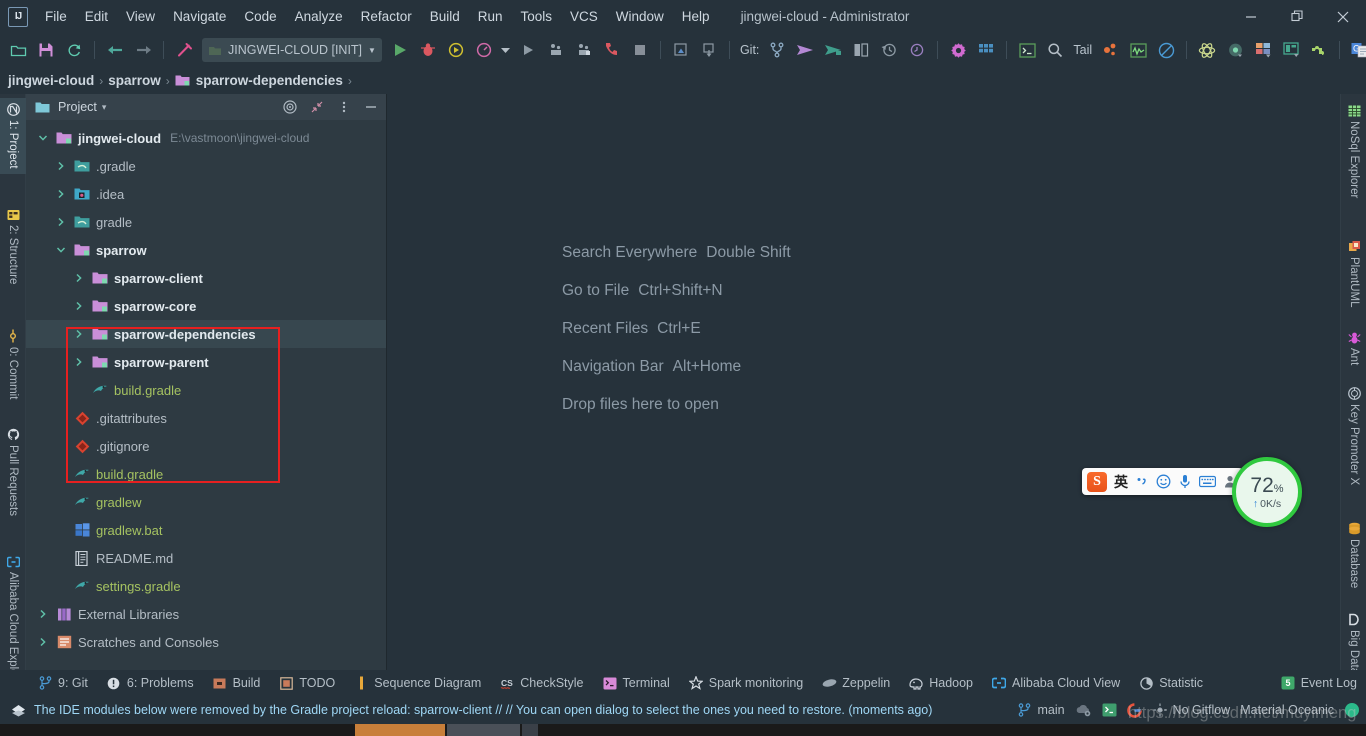 The height and width of the screenshot is (736, 1366). Describe the element at coordinates (62, 683) in the screenshot. I see `bottom-bar-item-9-git: 9: Git` at that location.